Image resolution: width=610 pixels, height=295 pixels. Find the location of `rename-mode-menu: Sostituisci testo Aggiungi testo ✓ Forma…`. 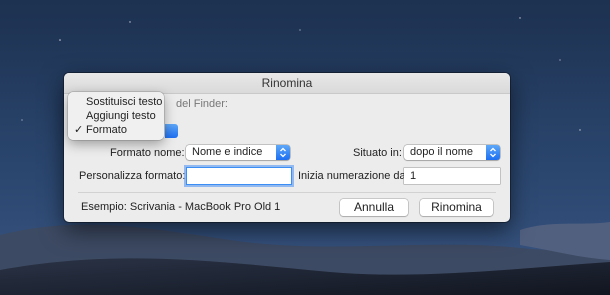

rename-mode-menu: Sostituisci testo Aggiungi testo ✓ Forma… is located at coordinates (116, 116).